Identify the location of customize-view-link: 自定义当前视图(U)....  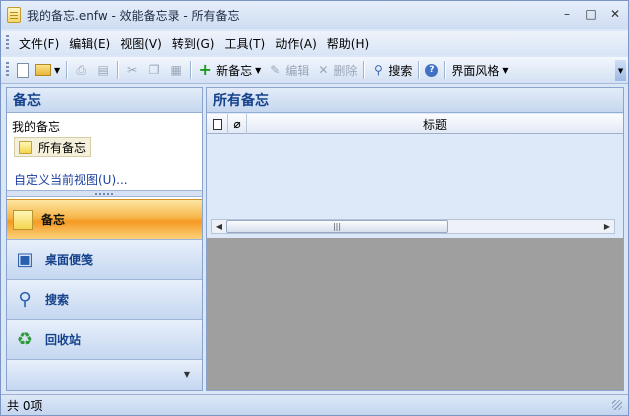
(71, 179).